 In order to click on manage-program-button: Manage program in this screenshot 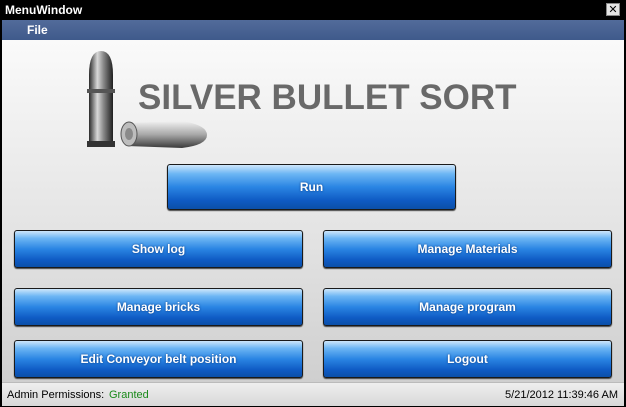, I will do `click(467, 307)`.